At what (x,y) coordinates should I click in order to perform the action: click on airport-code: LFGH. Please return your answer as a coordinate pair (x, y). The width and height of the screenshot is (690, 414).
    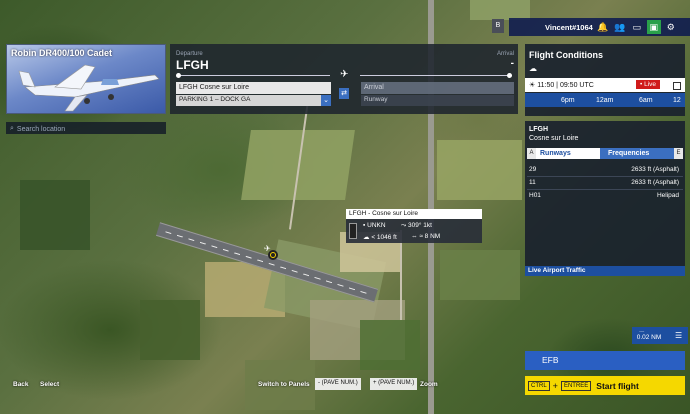
    Looking at the image, I should click on (539, 129).